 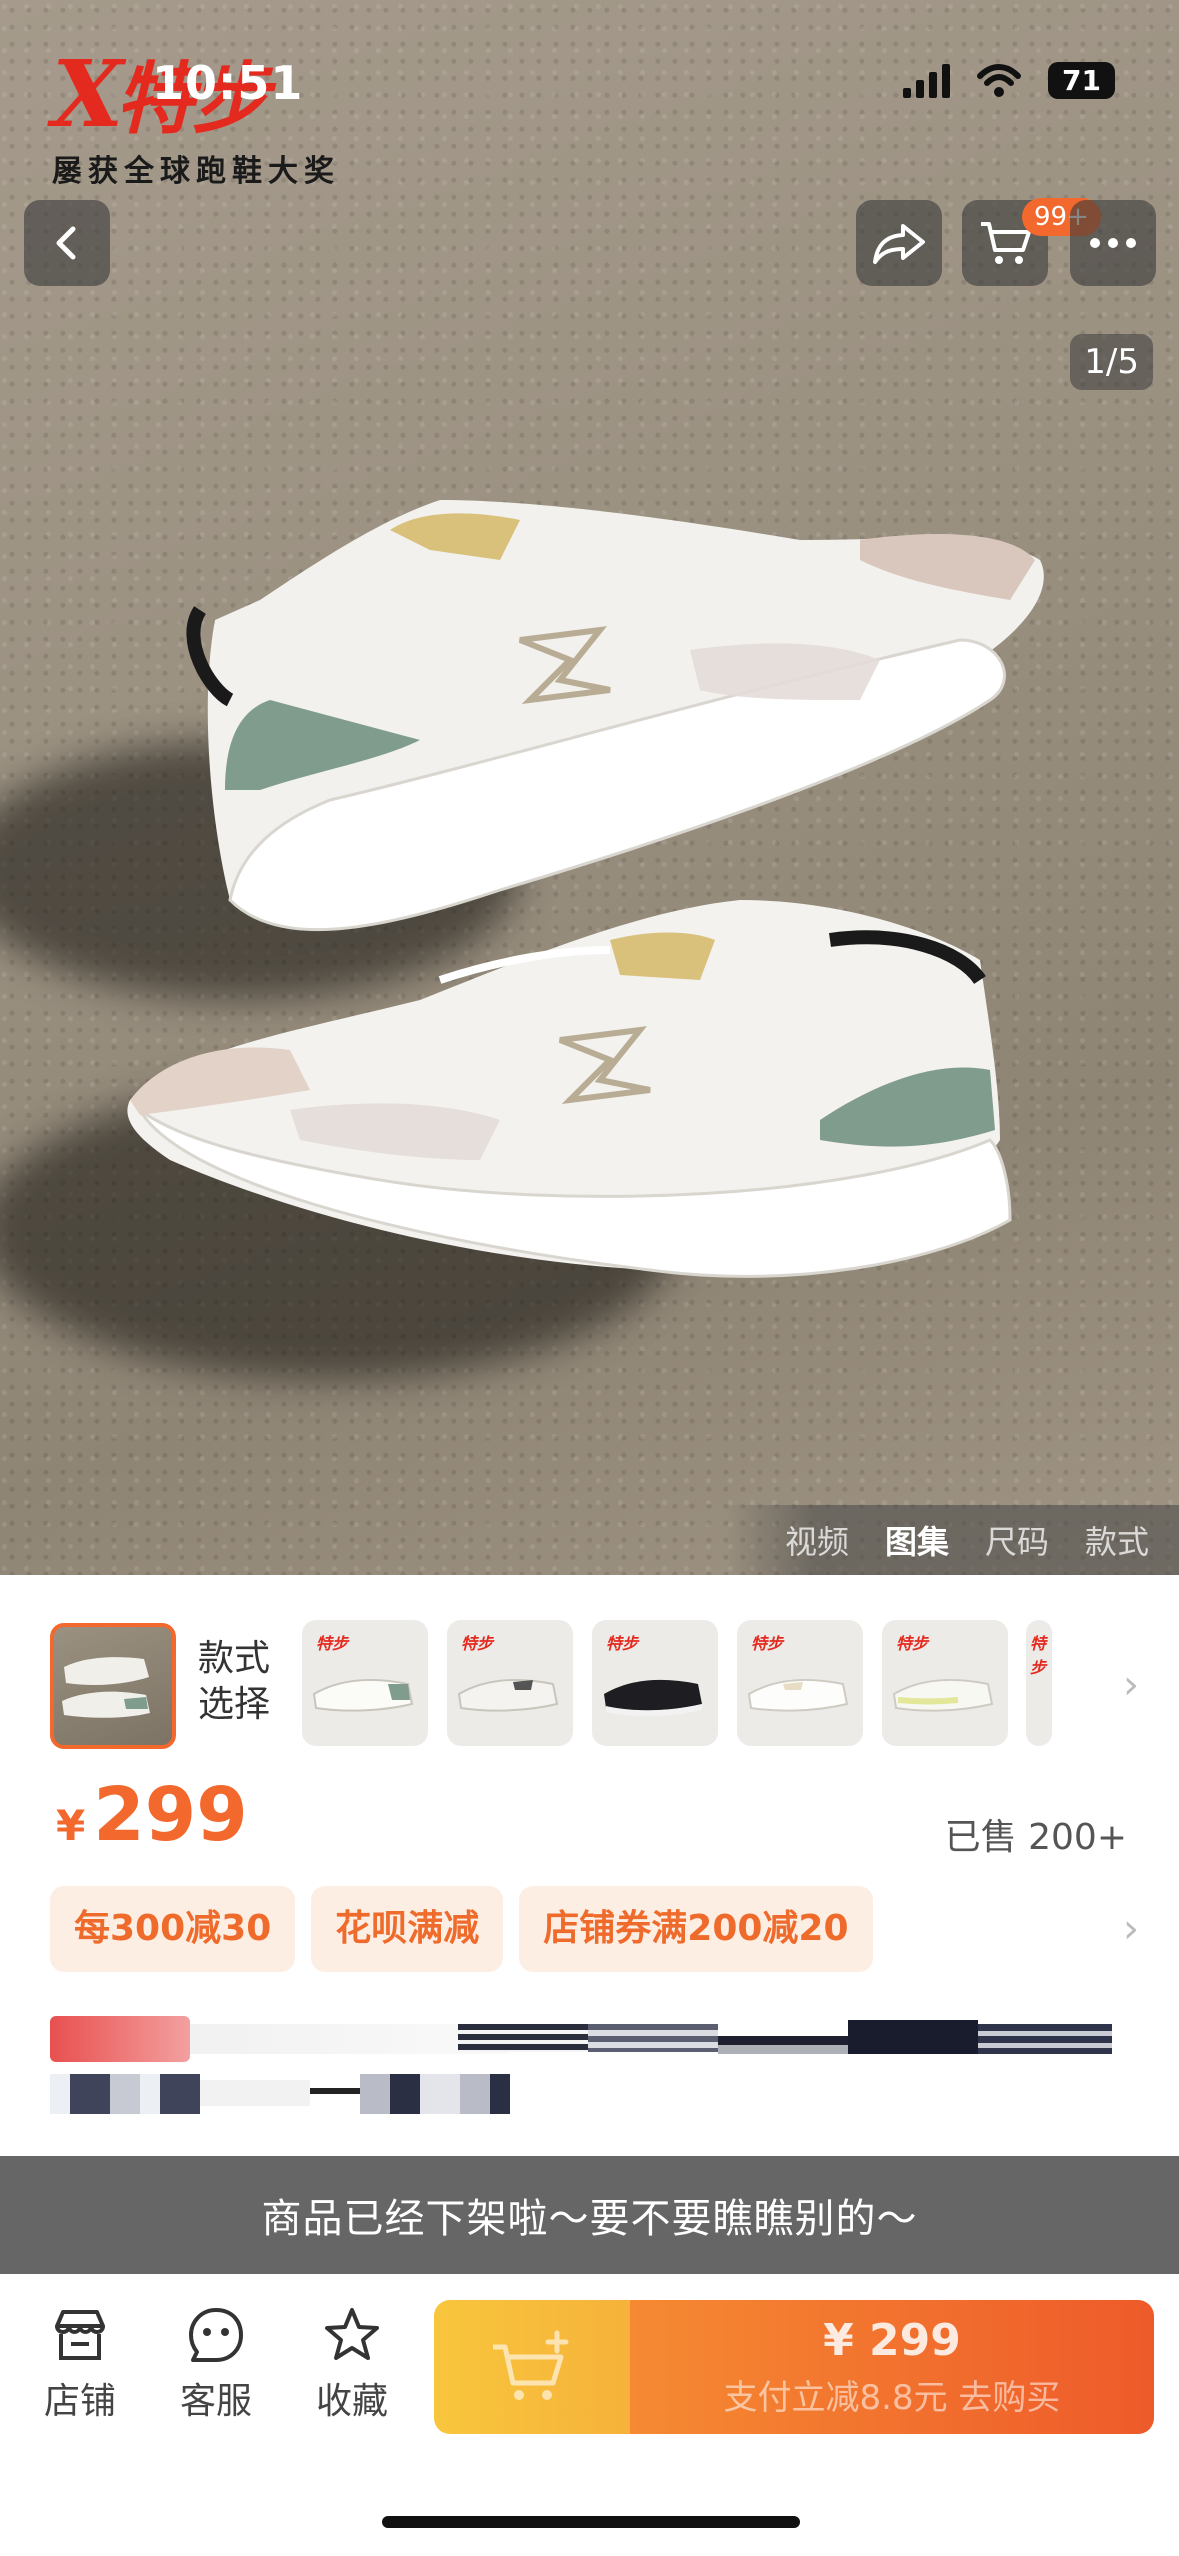 What do you see at coordinates (817, 1540) in the screenshot?
I see `tab-video: 视频` at bounding box center [817, 1540].